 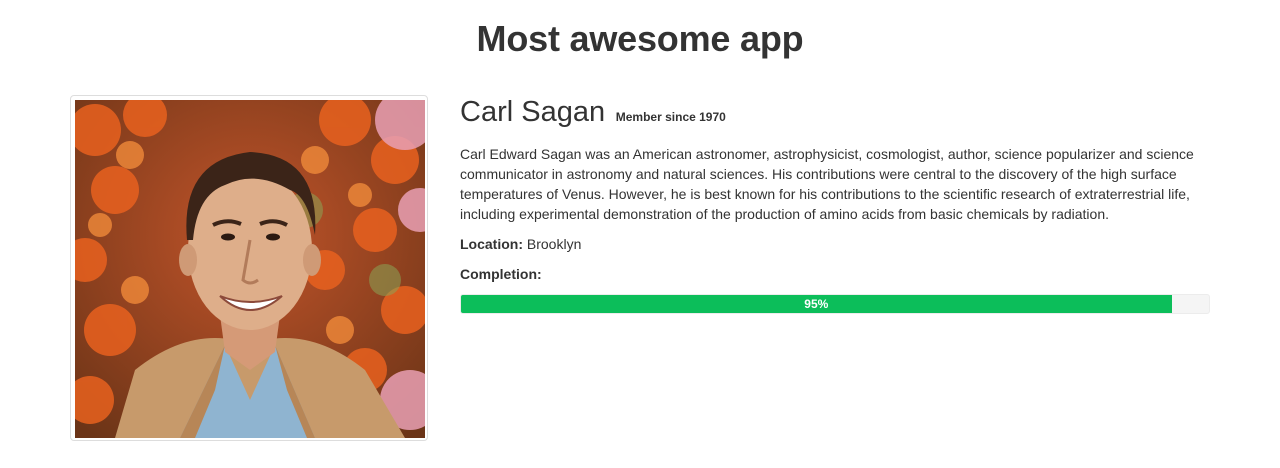 What do you see at coordinates (640, 38) in the screenshot?
I see `app-title: Most awesome app` at bounding box center [640, 38].